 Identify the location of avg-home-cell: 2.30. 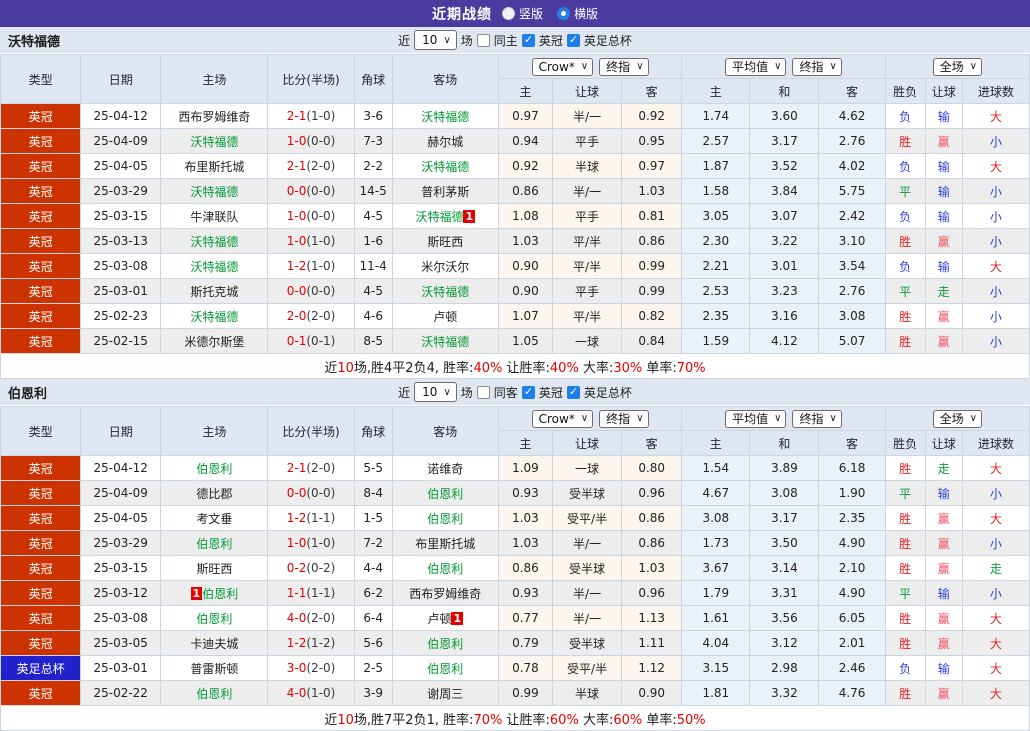
(716, 241).